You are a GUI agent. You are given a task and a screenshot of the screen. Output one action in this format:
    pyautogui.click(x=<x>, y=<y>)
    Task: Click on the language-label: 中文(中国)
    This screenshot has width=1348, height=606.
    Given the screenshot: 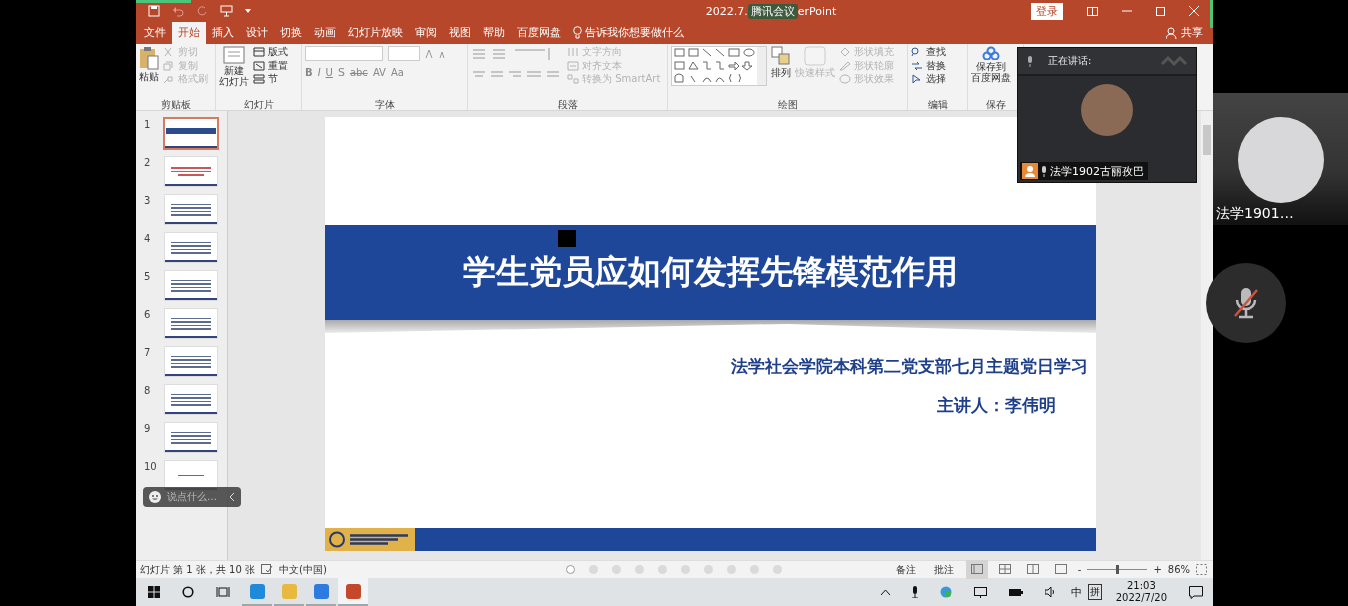 What is the action you would take?
    pyautogui.click(x=303, y=569)
    